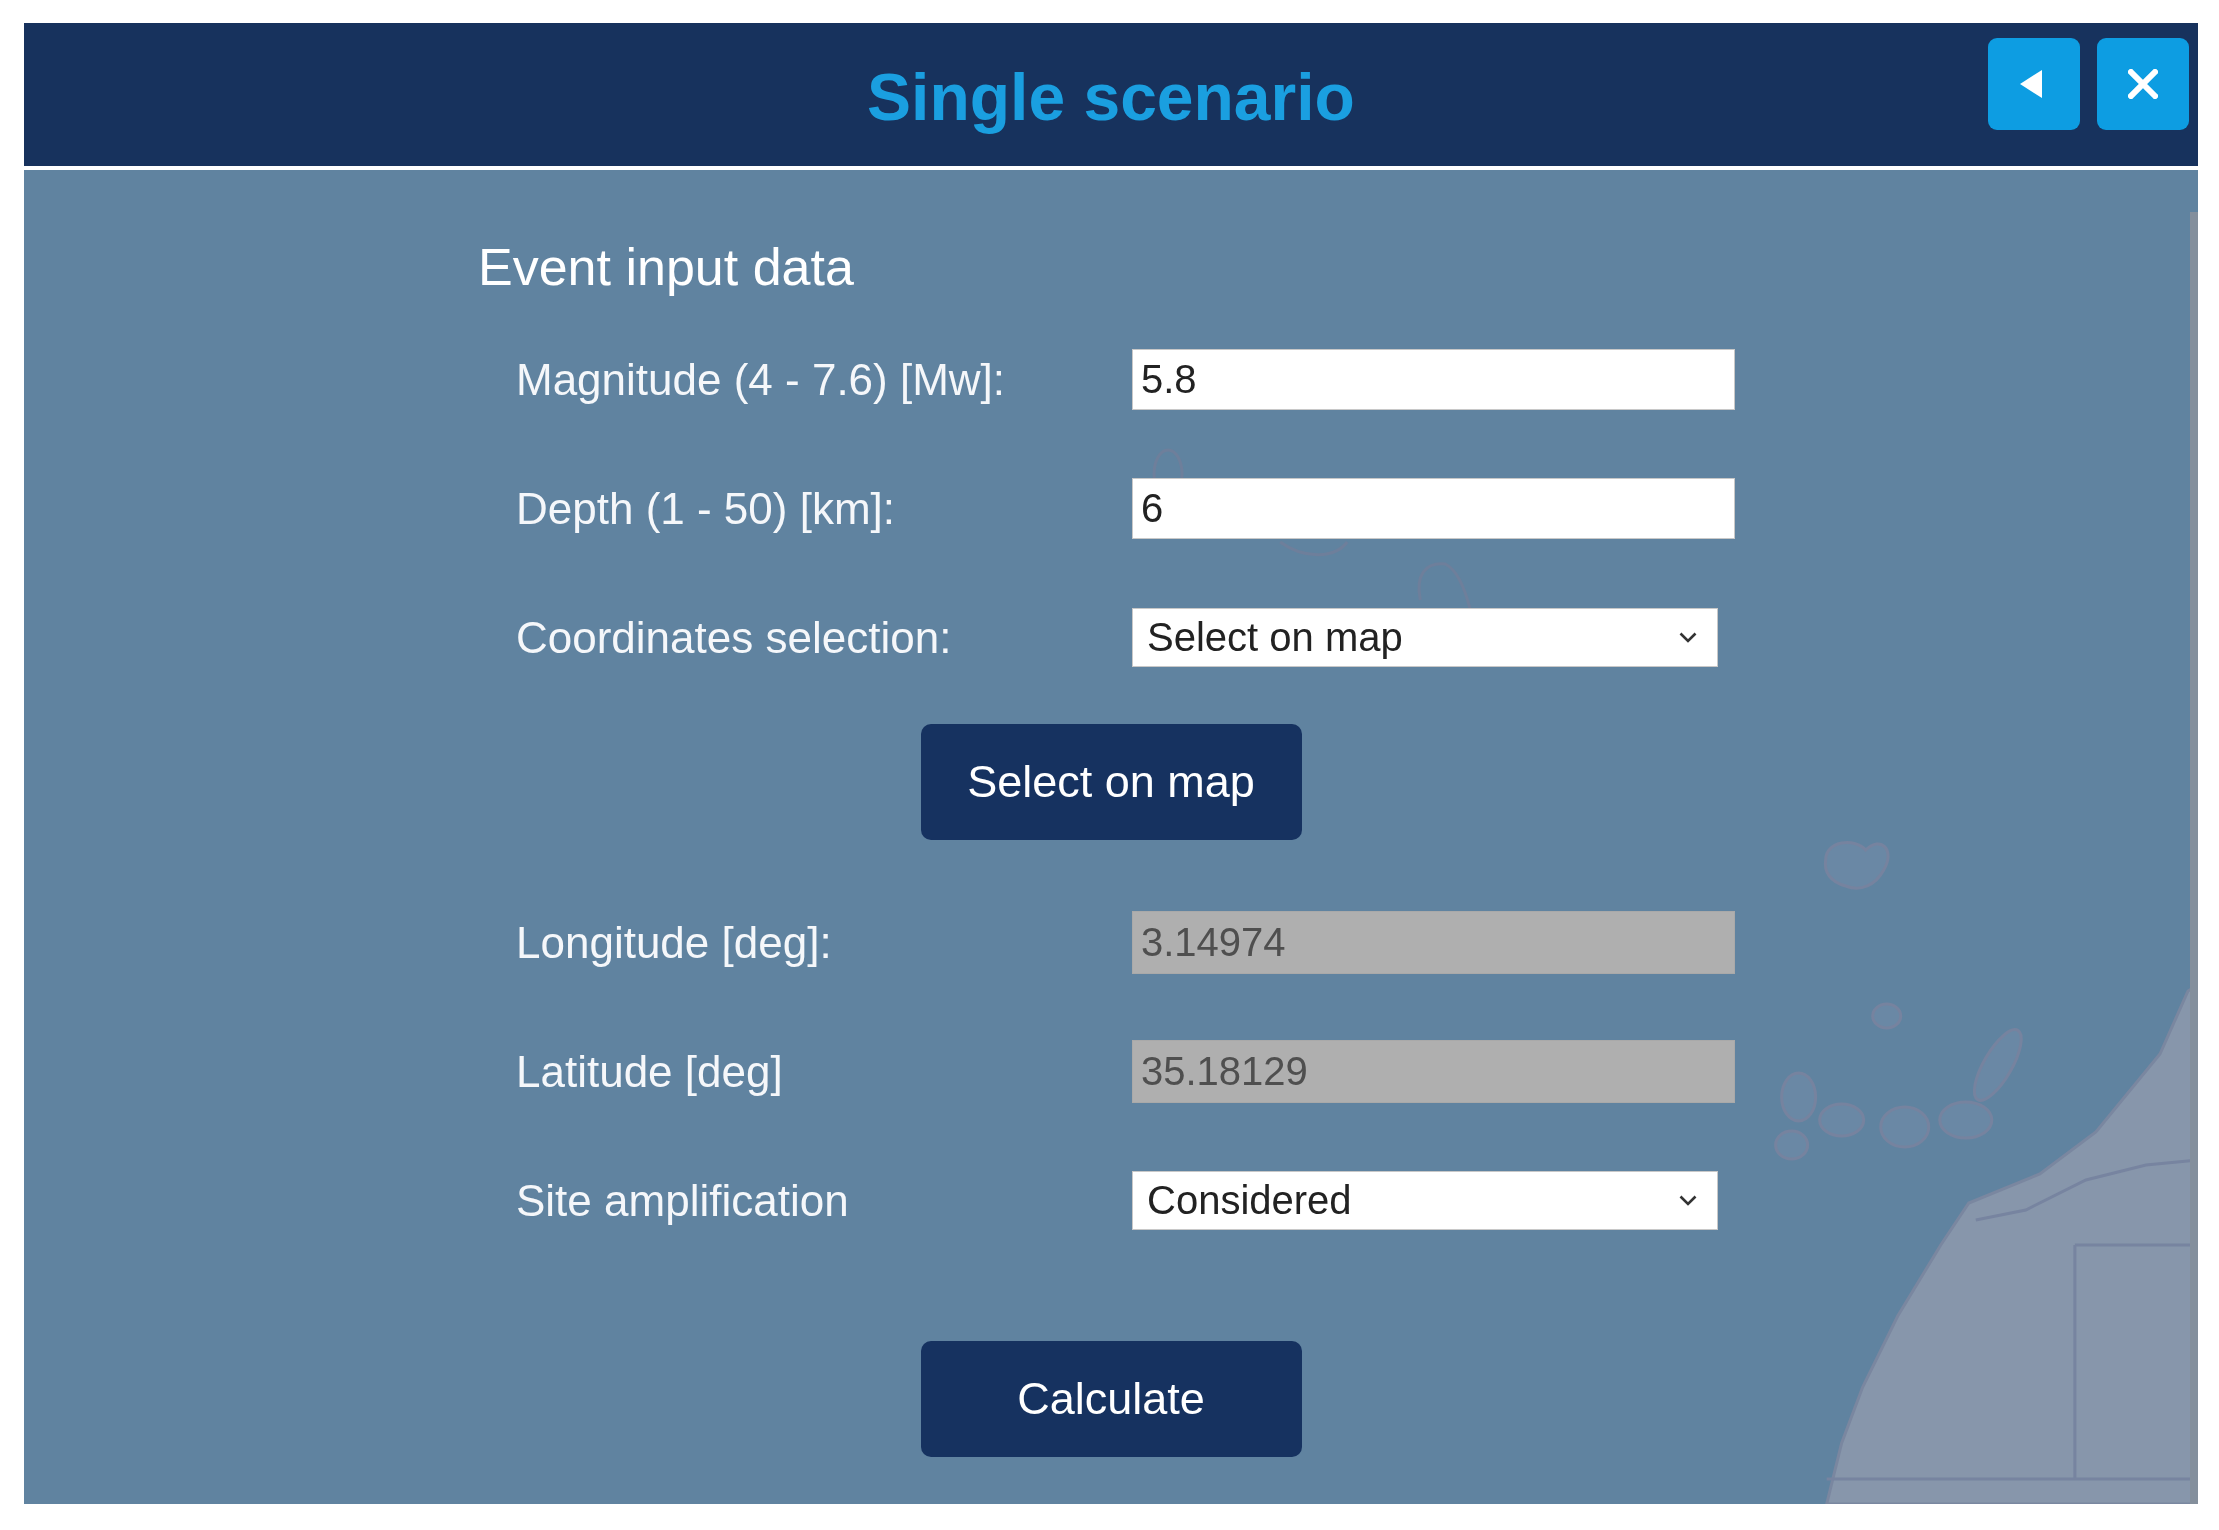 This screenshot has width=2219, height=1530. Describe the element at coordinates (1111, 1399) in the screenshot. I see `calculate-button: Calculate` at that location.